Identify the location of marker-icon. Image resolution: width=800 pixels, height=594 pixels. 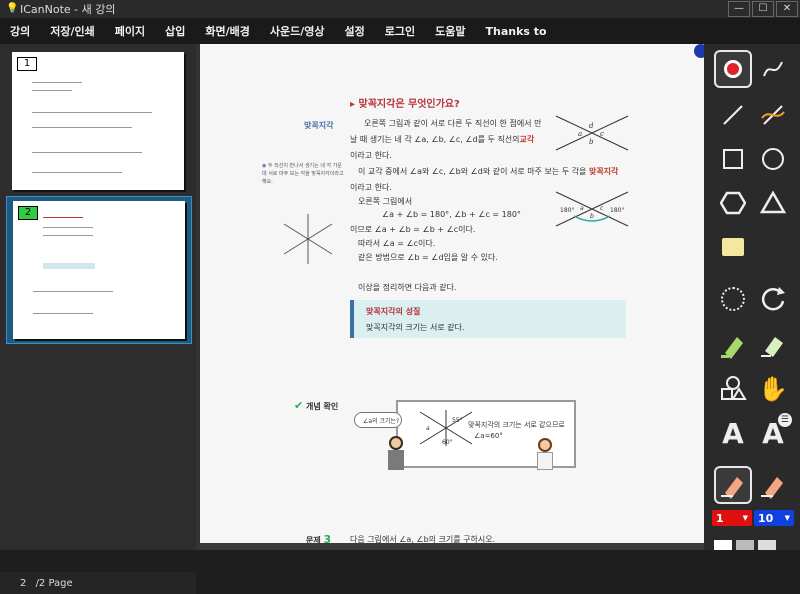
(772, 488).